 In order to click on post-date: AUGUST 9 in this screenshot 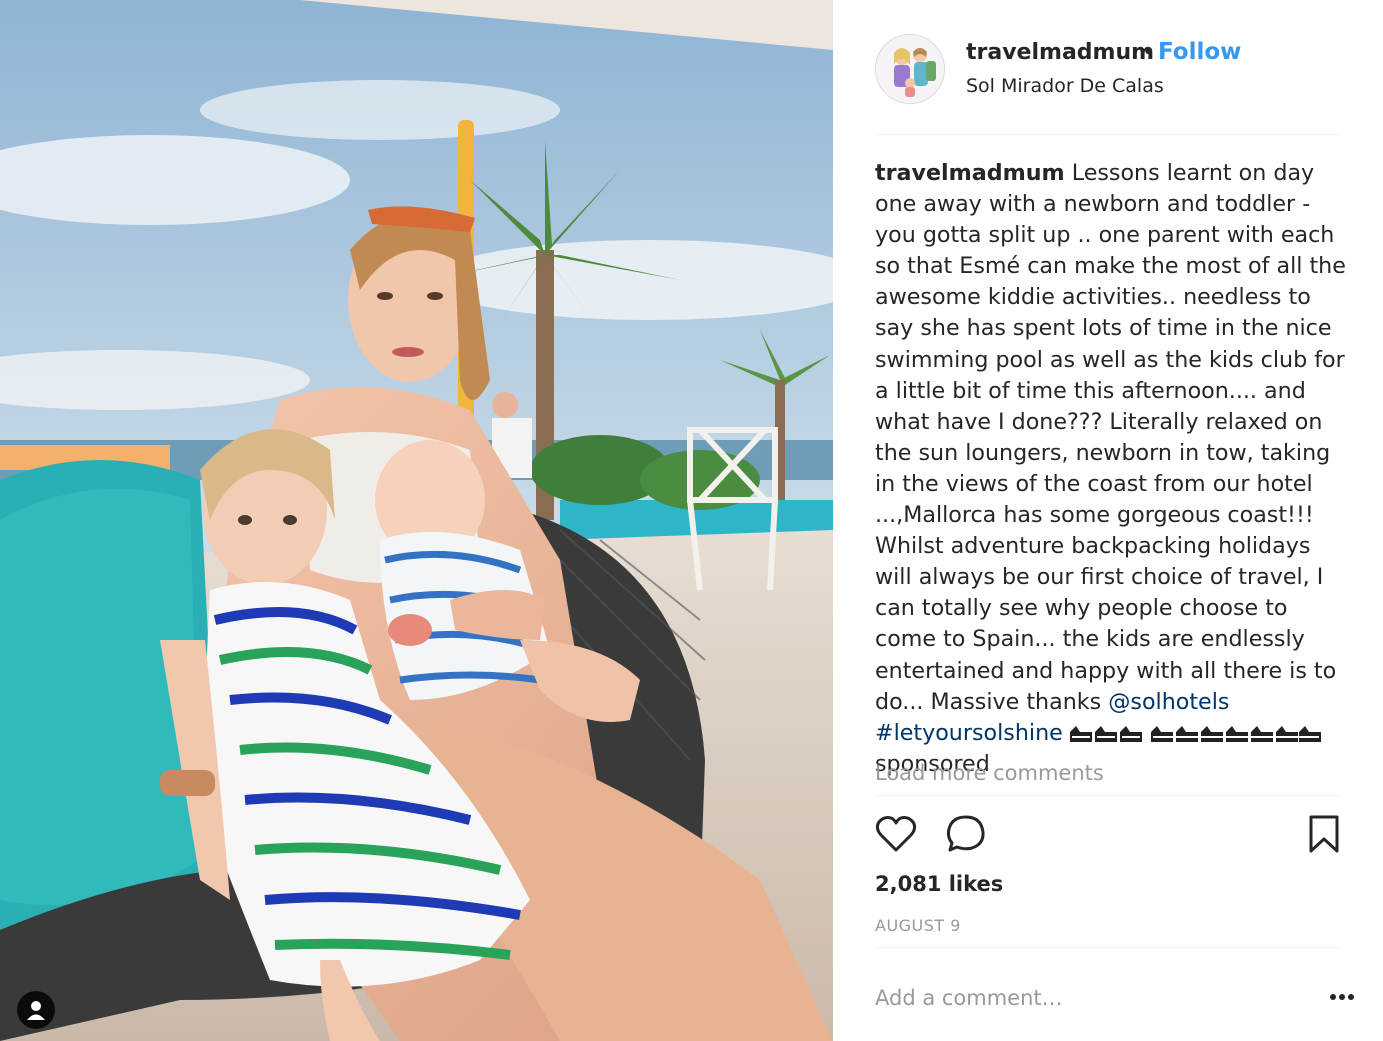, I will do `click(918, 925)`.